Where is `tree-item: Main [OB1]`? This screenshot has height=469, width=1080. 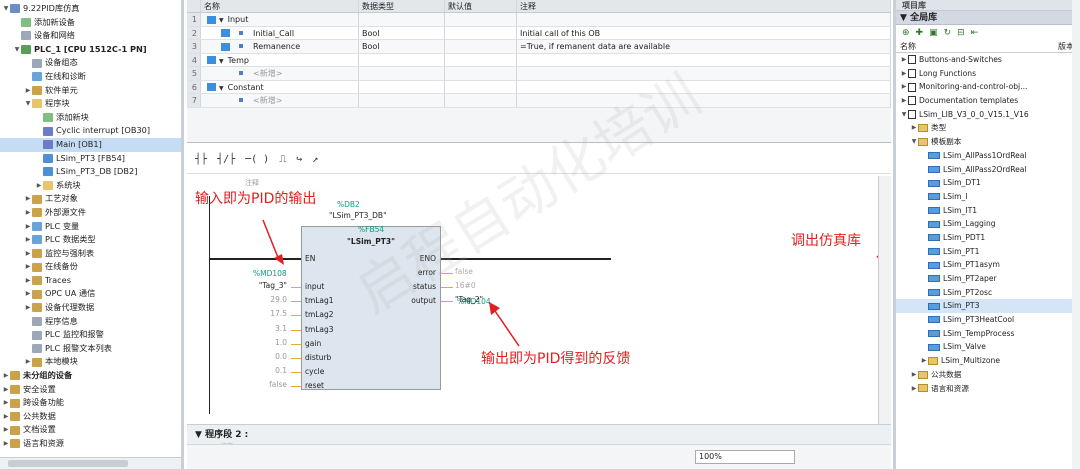 tree-item: Main [OB1] is located at coordinates (90, 144).